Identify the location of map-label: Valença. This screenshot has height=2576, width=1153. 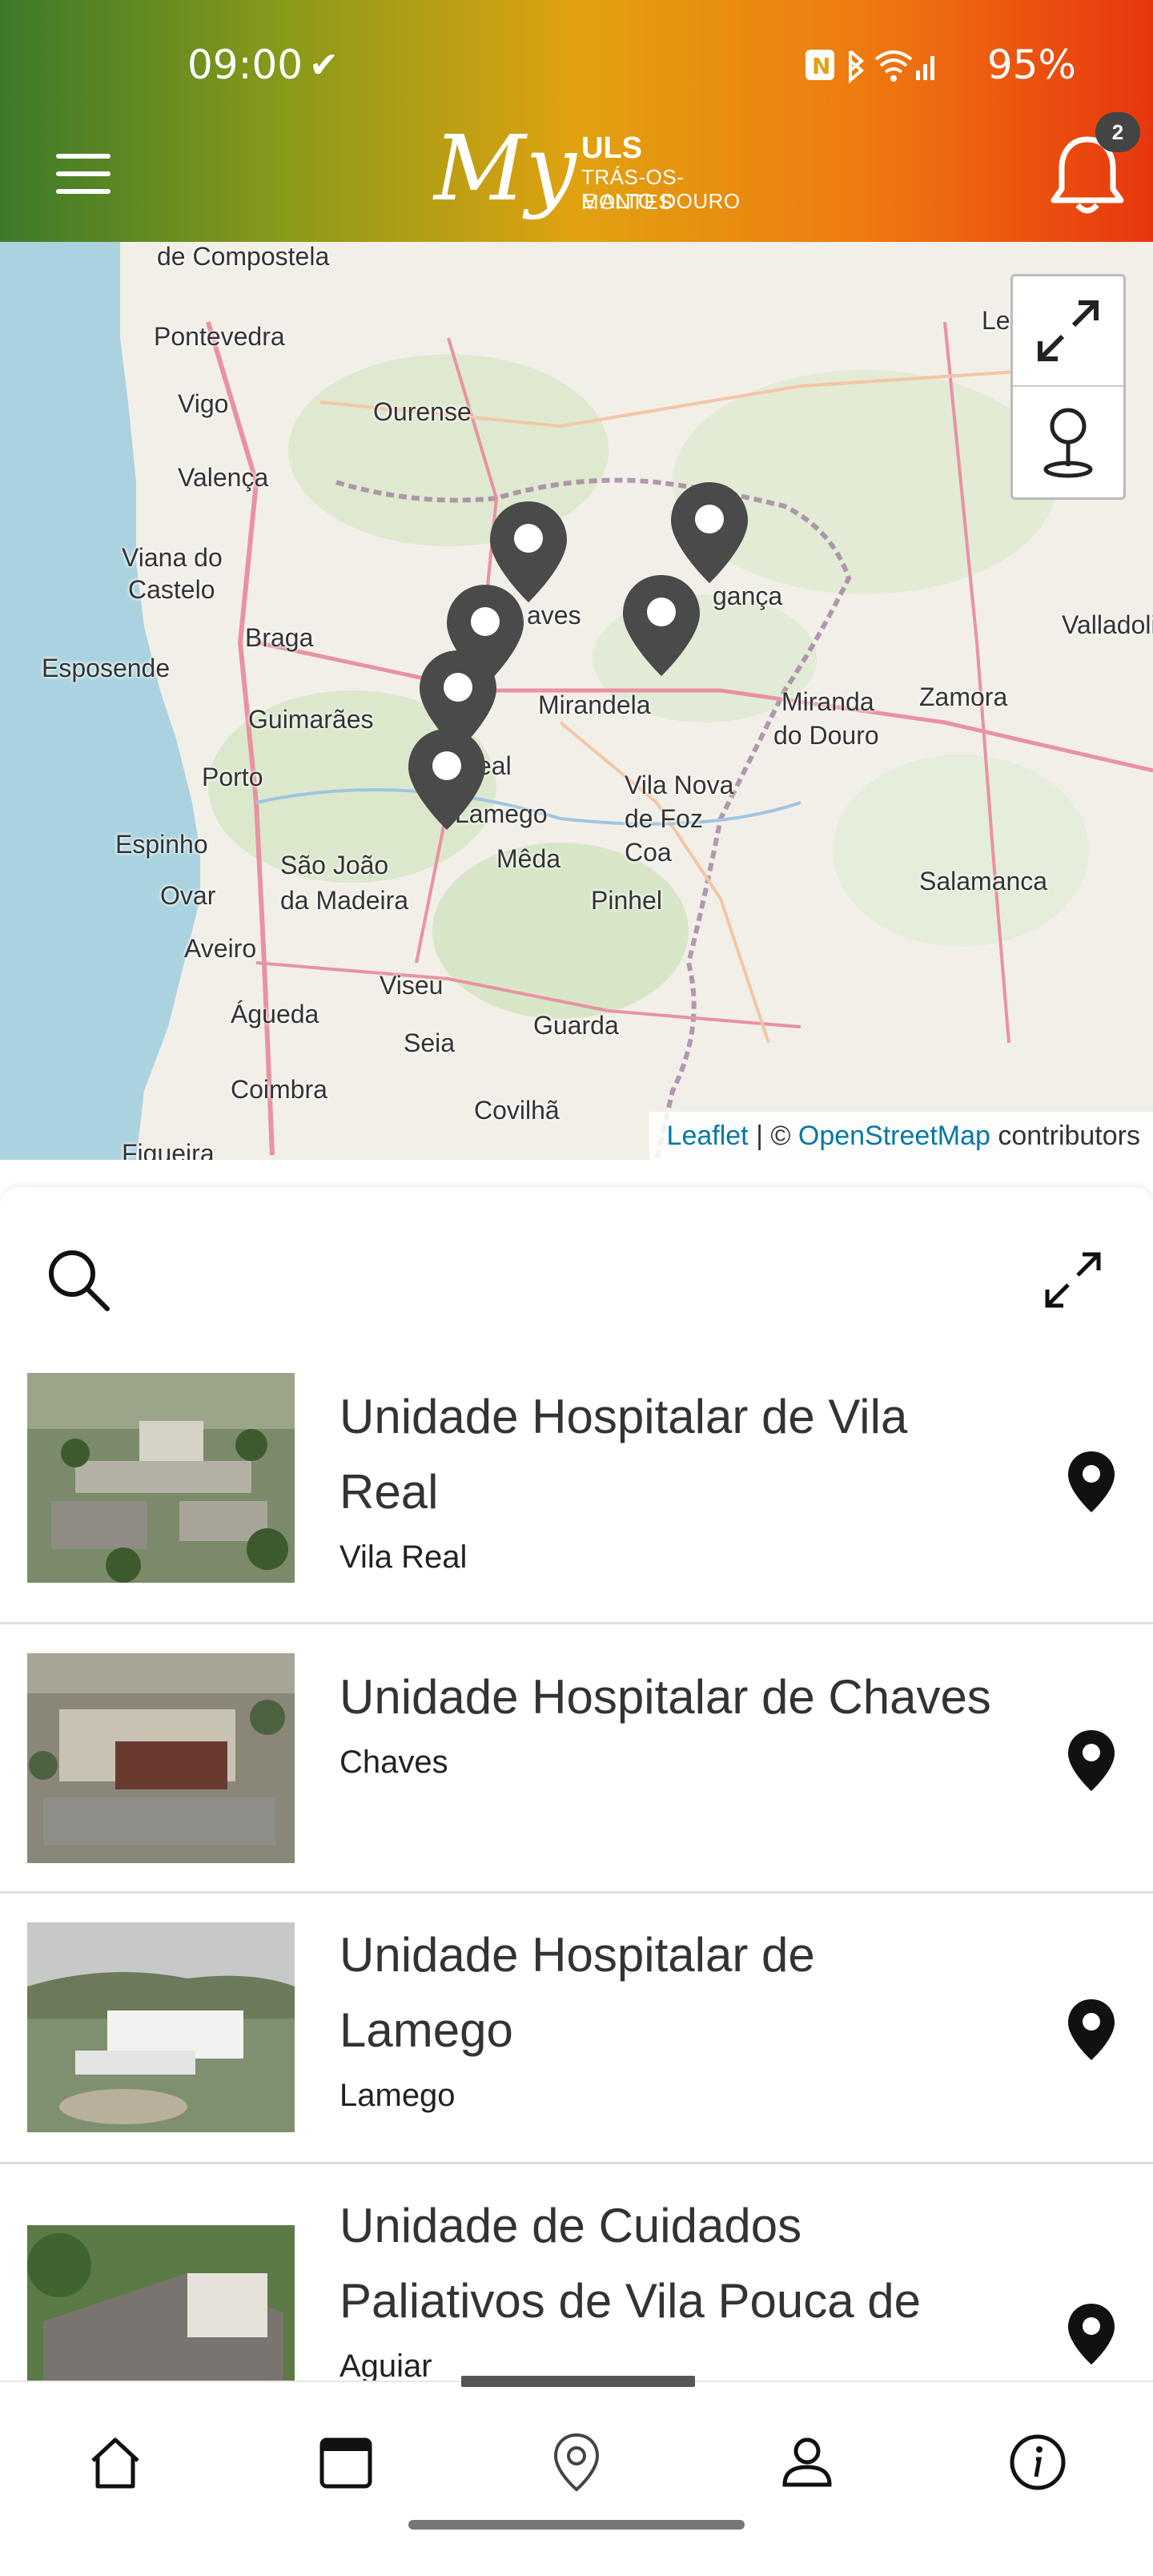
(223, 478).